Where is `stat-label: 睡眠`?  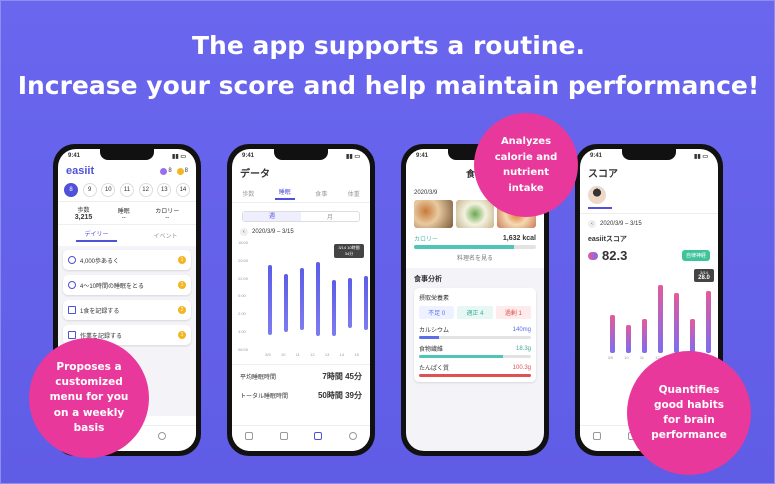
stat-label: 睡眠 is located at coordinates (123, 211).